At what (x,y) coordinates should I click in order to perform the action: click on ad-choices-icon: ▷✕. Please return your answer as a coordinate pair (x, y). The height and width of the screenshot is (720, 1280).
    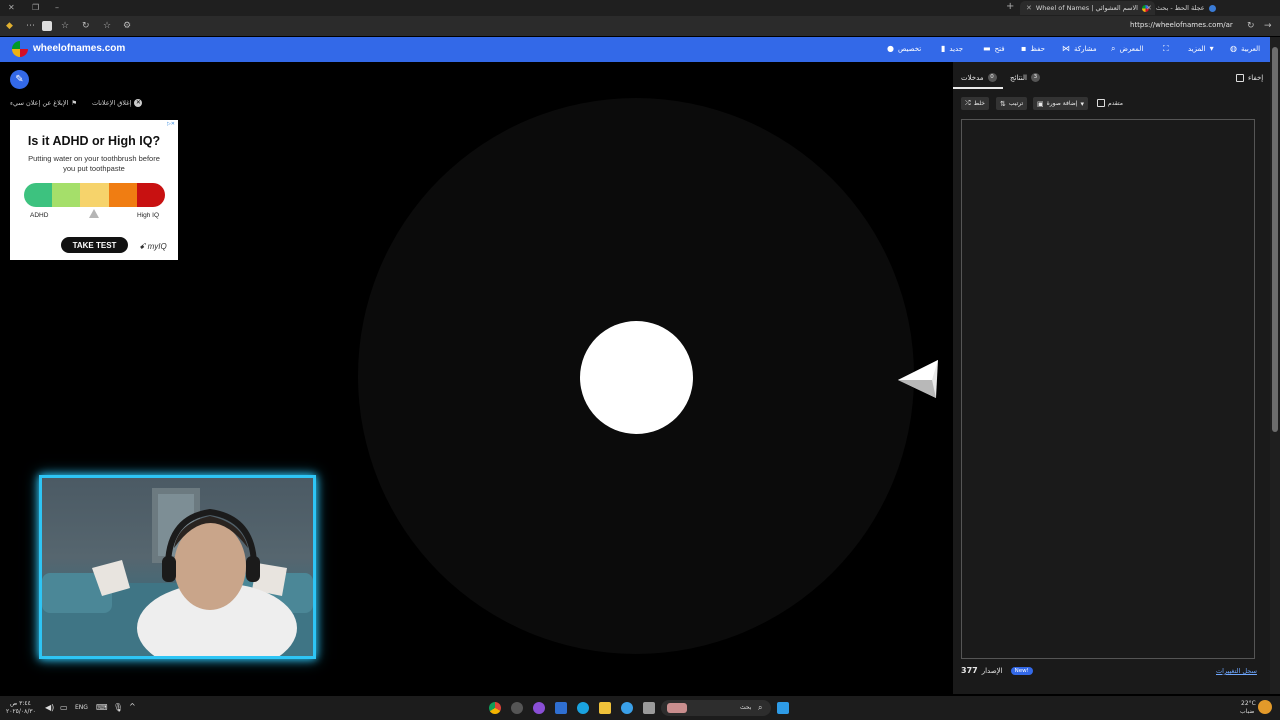
    Looking at the image, I should click on (171, 124).